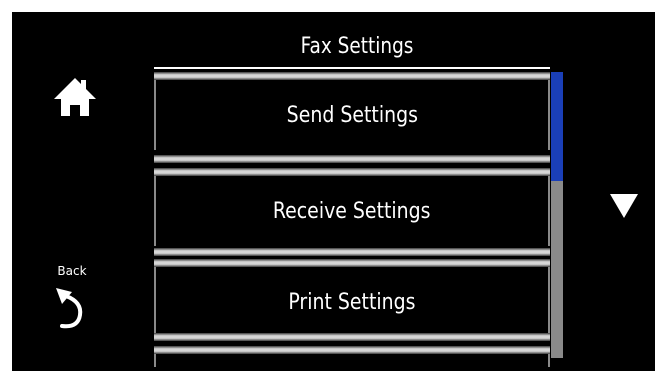  Describe the element at coordinates (69, 308) in the screenshot. I see `back-arrow-icon` at that location.